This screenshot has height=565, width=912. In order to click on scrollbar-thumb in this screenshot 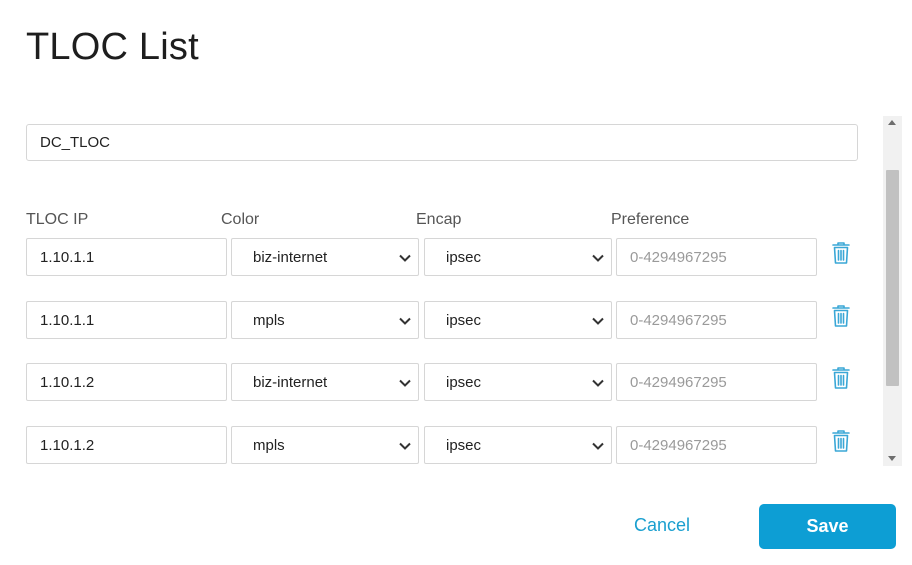, I will do `click(892, 278)`.